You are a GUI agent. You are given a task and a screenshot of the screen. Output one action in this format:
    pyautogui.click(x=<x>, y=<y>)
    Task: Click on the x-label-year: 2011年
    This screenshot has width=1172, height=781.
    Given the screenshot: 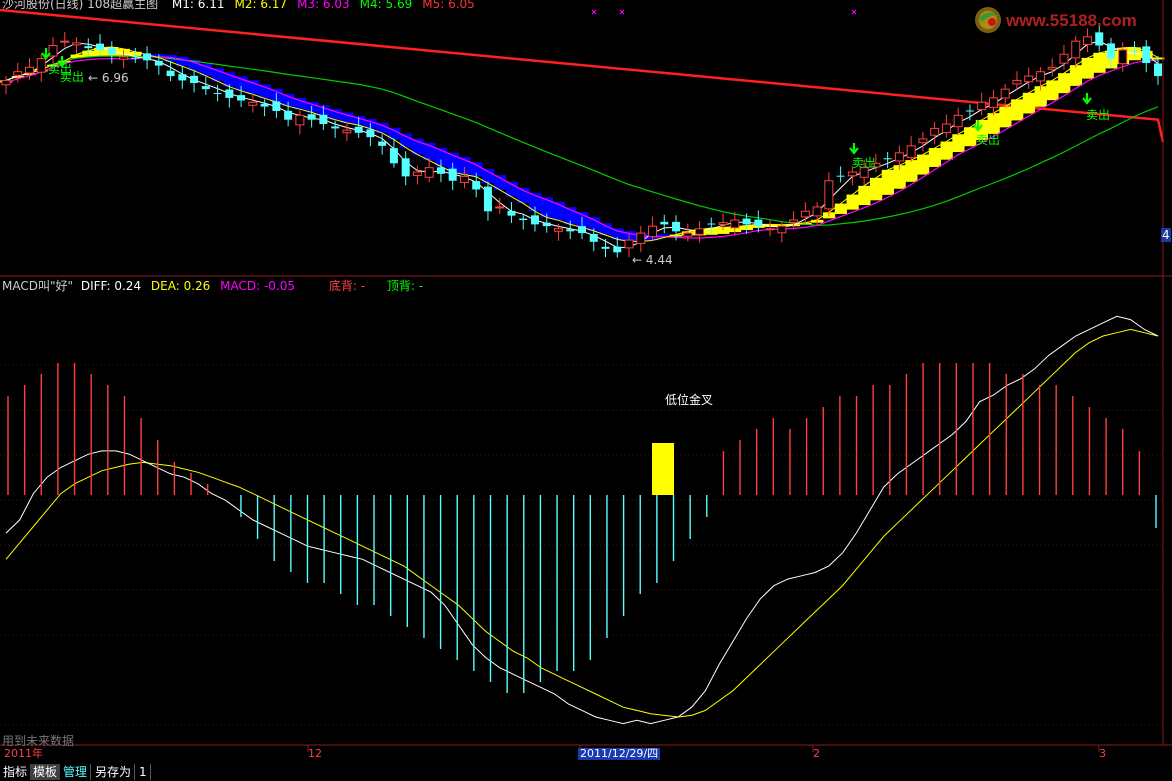 What is the action you would take?
    pyautogui.click(x=23, y=754)
    